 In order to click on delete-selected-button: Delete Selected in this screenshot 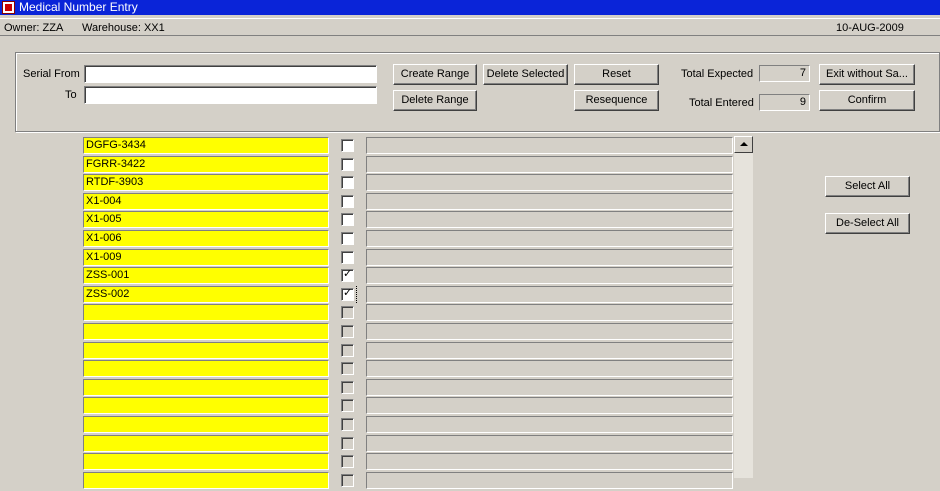, I will do `click(525, 74)`.